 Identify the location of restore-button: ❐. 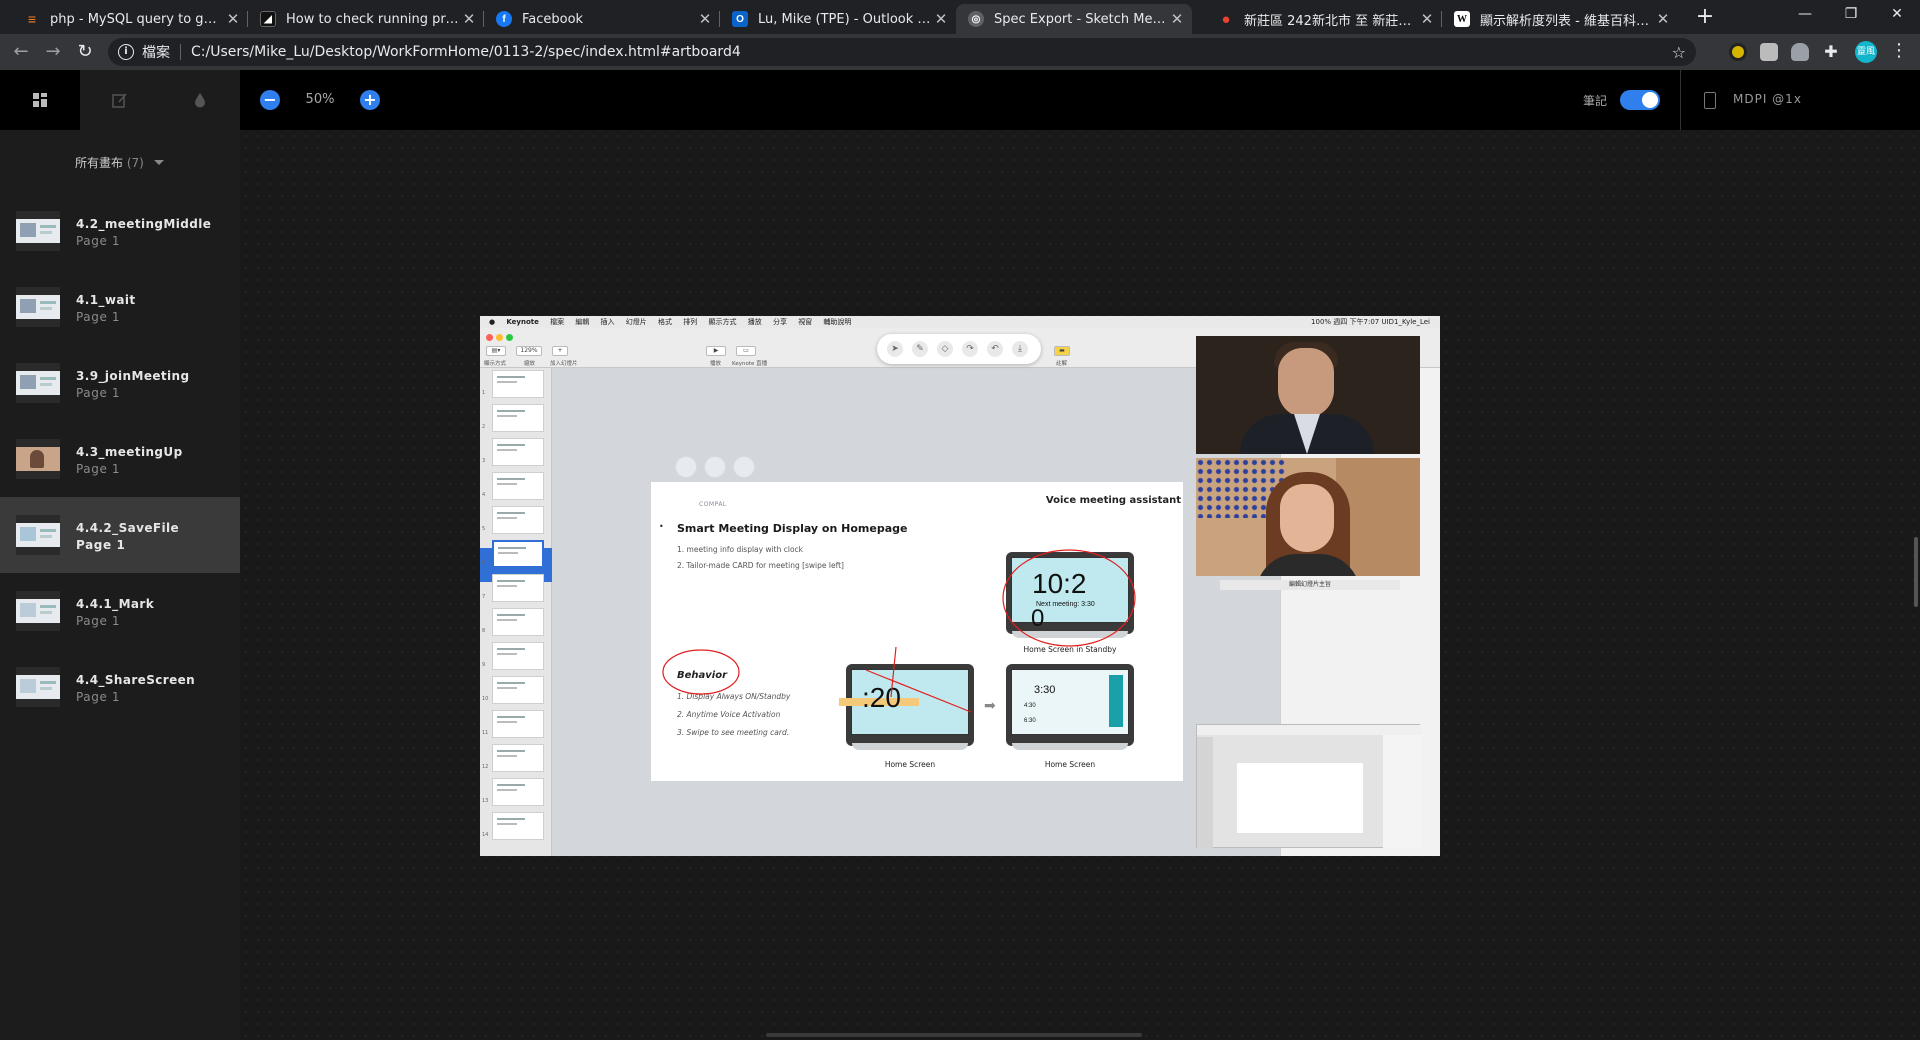
(1851, 15).